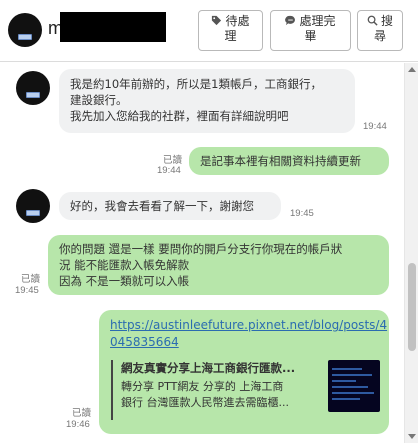 This screenshot has width=418, height=443. What do you see at coordinates (78, 424) in the screenshot?
I see `message-time: 19:46` at bounding box center [78, 424].